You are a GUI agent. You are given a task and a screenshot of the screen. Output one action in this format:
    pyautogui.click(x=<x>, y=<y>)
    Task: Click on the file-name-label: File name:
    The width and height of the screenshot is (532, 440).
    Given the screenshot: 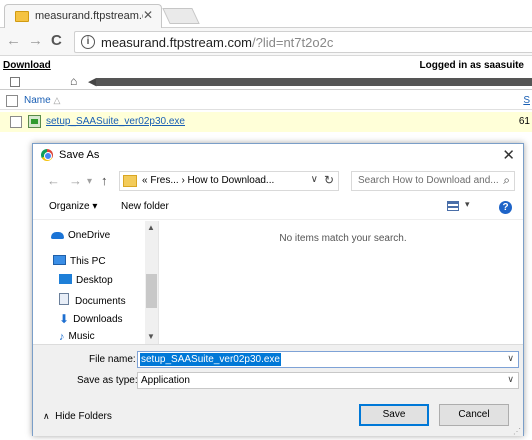 What is the action you would take?
    pyautogui.click(x=112, y=359)
    